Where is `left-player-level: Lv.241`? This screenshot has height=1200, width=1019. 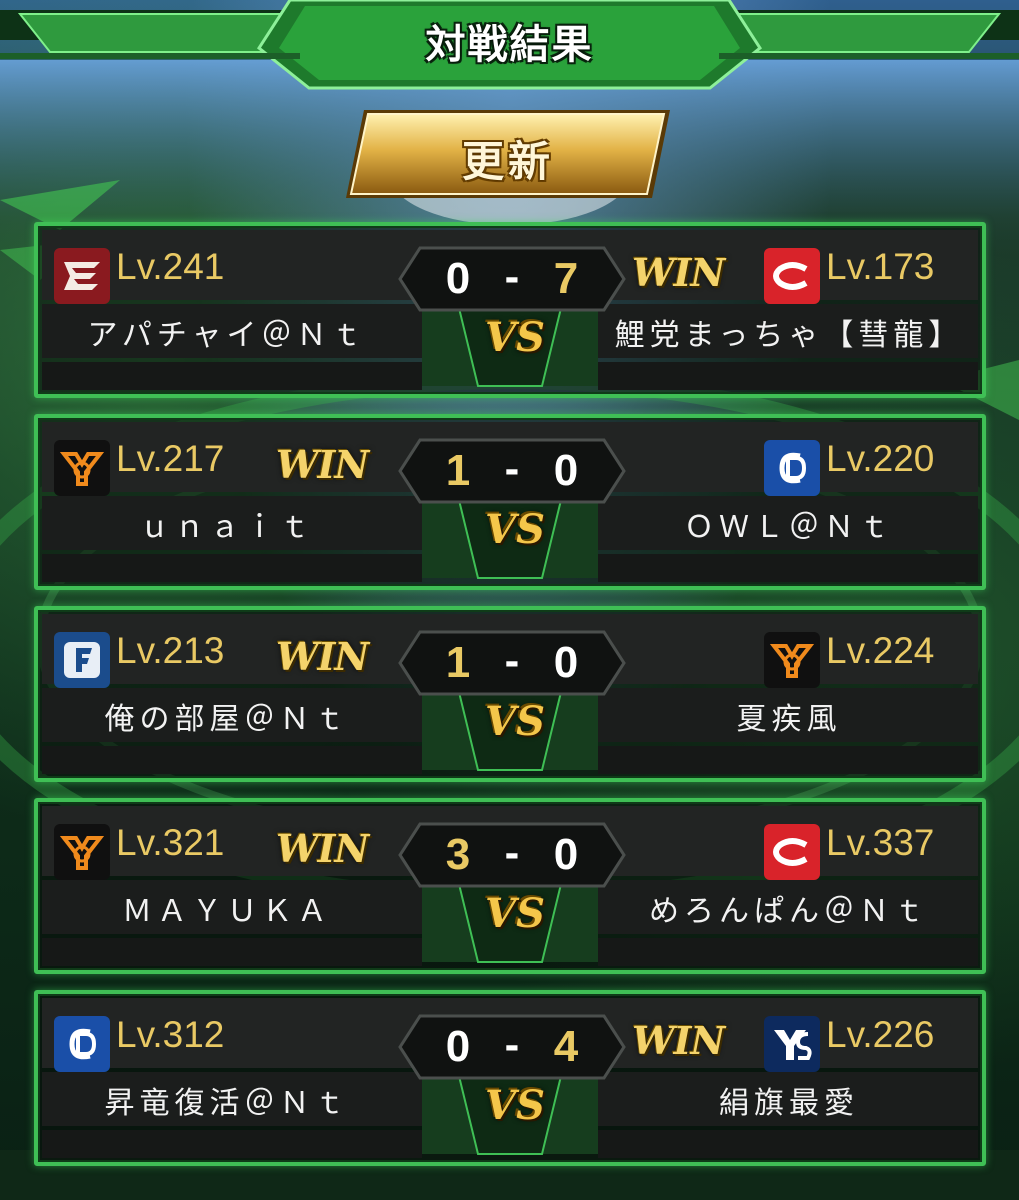 left-player-level: Lv.241 is located at coordinates (170, 266).